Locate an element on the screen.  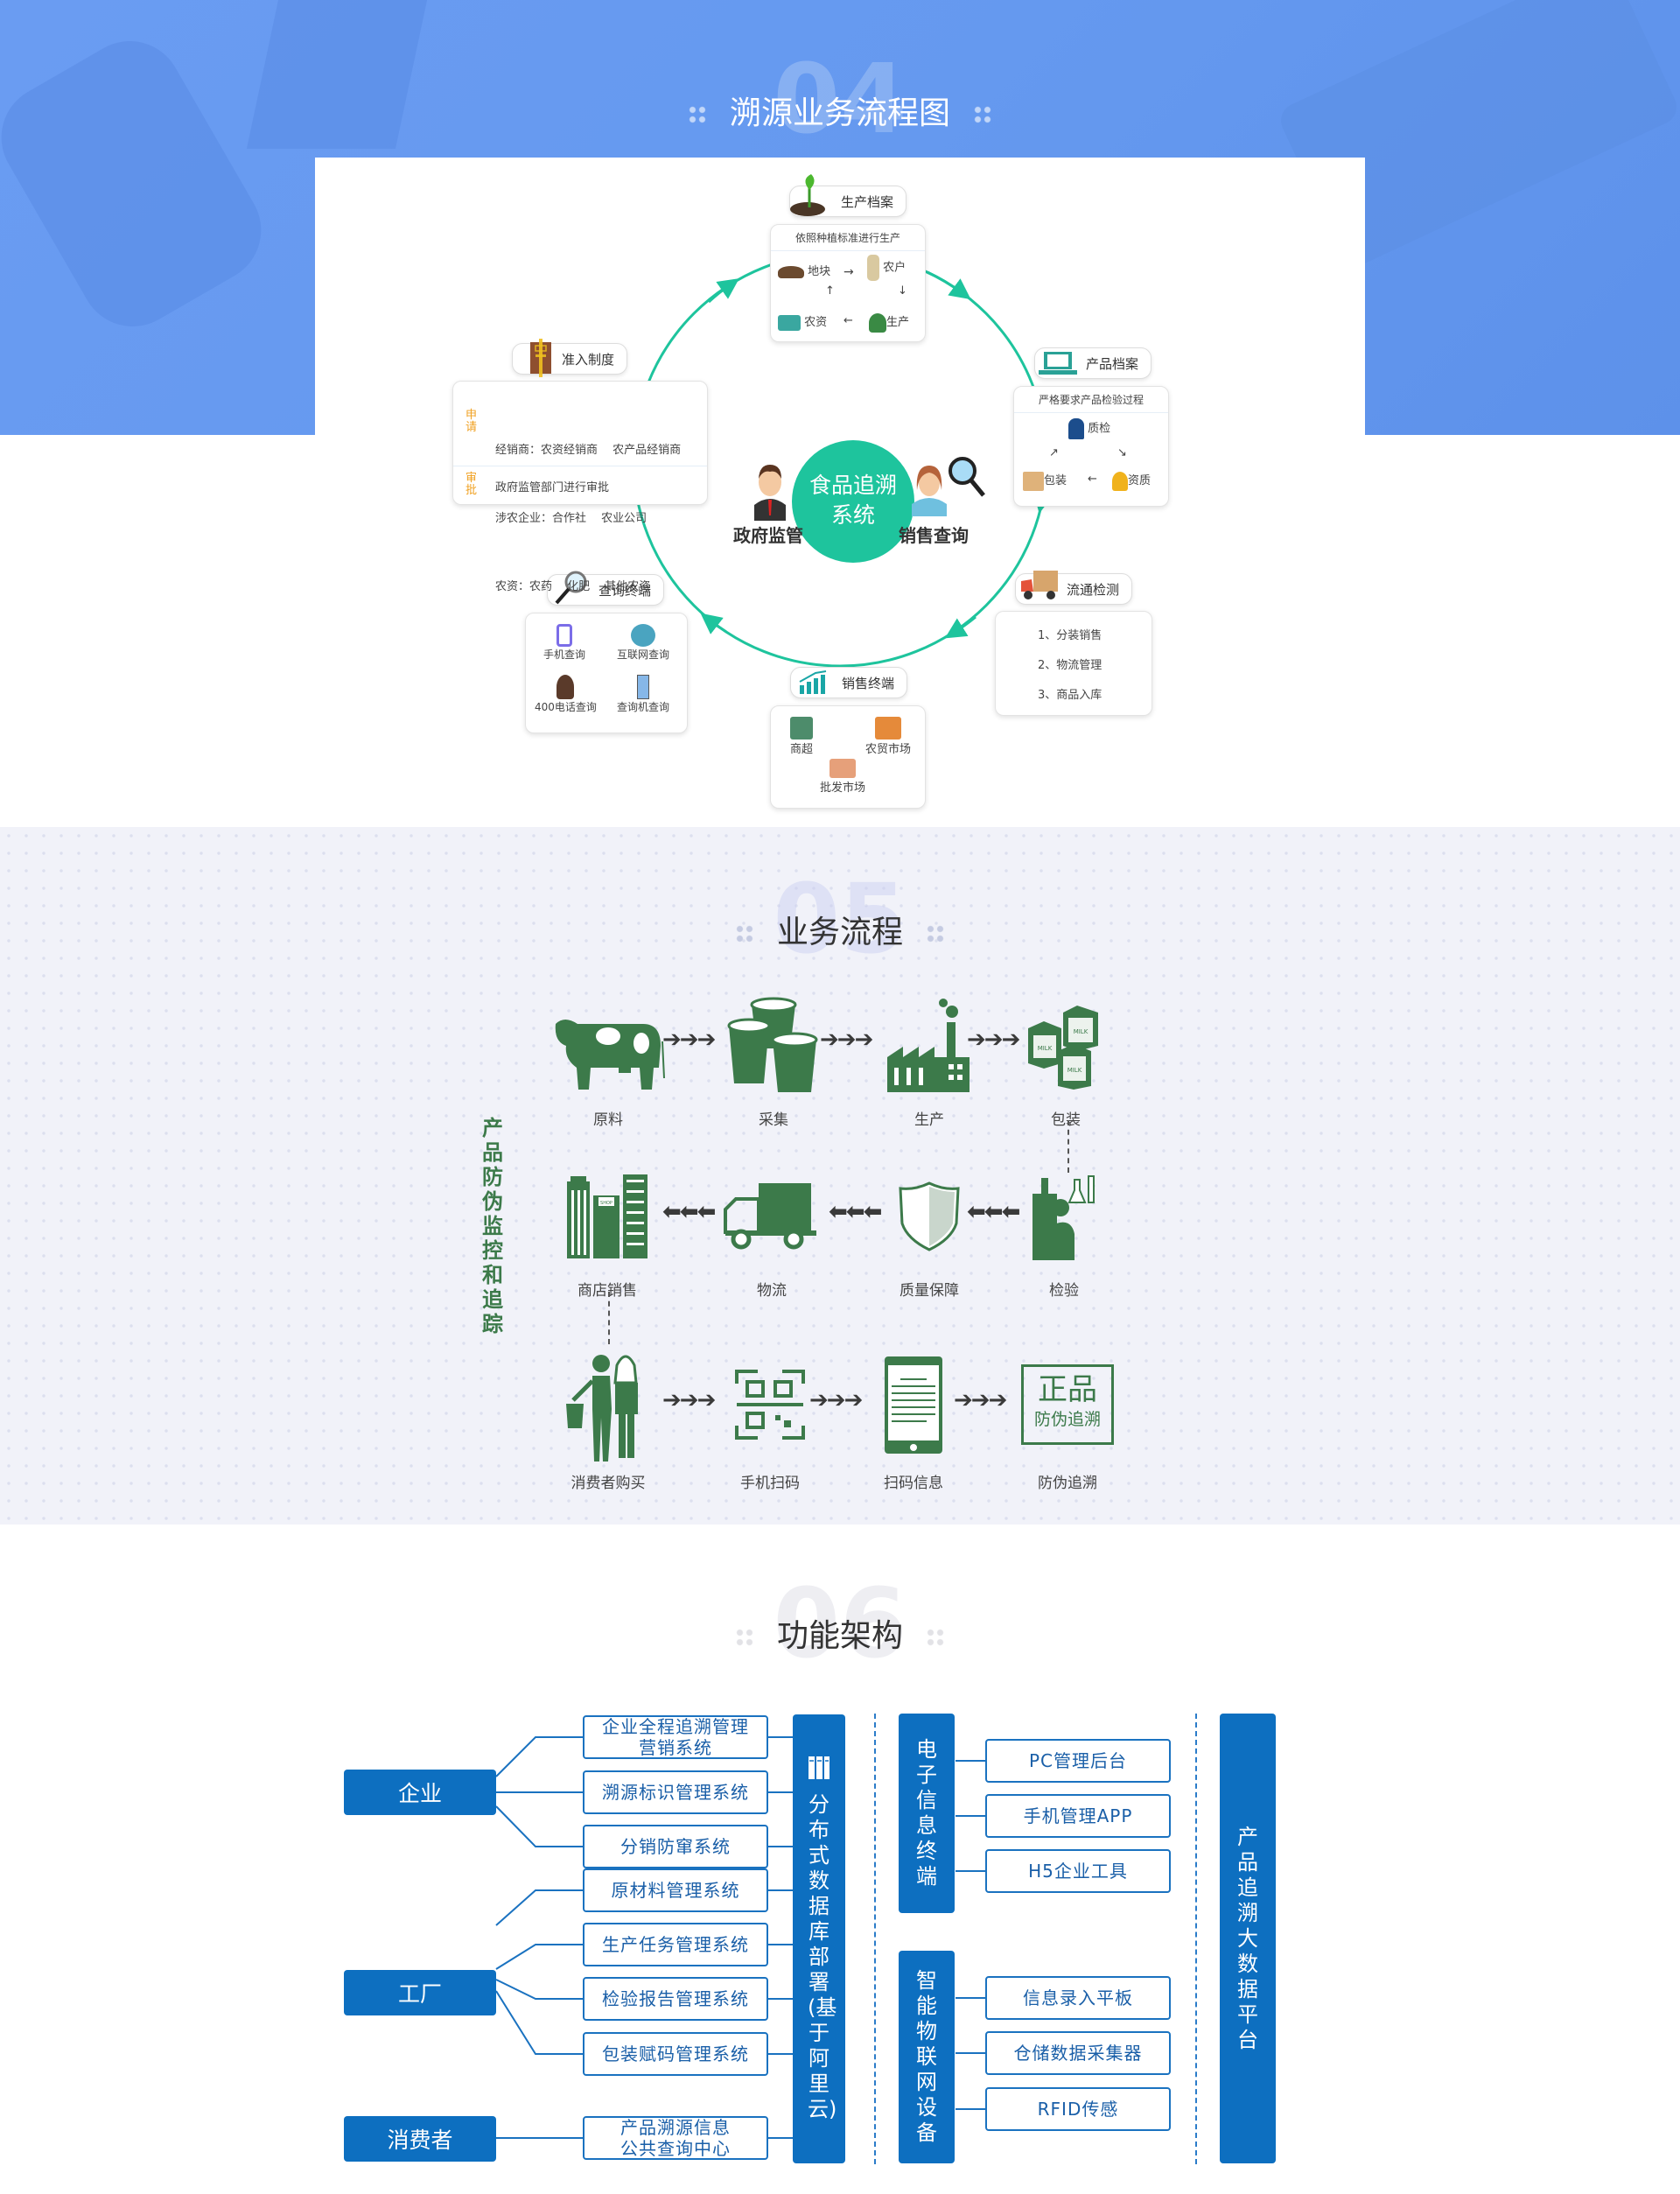
big-data-platform-bar: 产品追溯大数据平台 is located at coordinates (1248, 1938).